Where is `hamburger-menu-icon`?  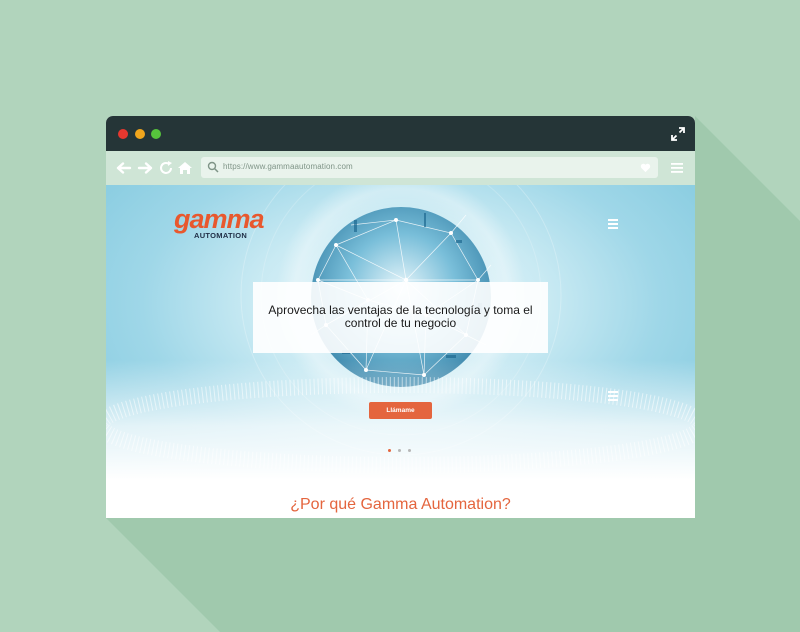 hamburger-menu-icon is located at coordinates (613, 224).